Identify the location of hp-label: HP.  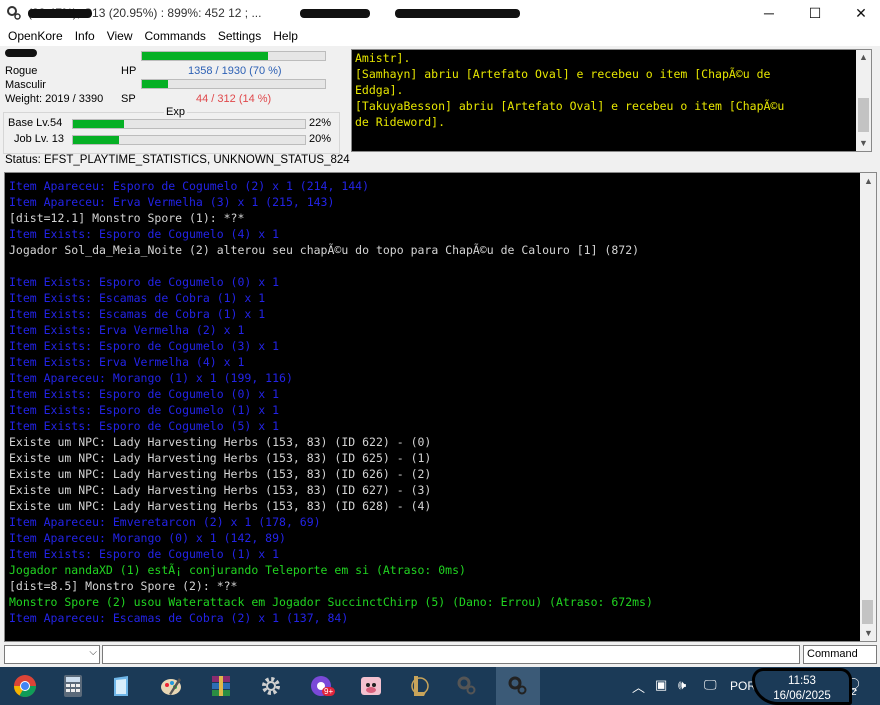
(129, 71).